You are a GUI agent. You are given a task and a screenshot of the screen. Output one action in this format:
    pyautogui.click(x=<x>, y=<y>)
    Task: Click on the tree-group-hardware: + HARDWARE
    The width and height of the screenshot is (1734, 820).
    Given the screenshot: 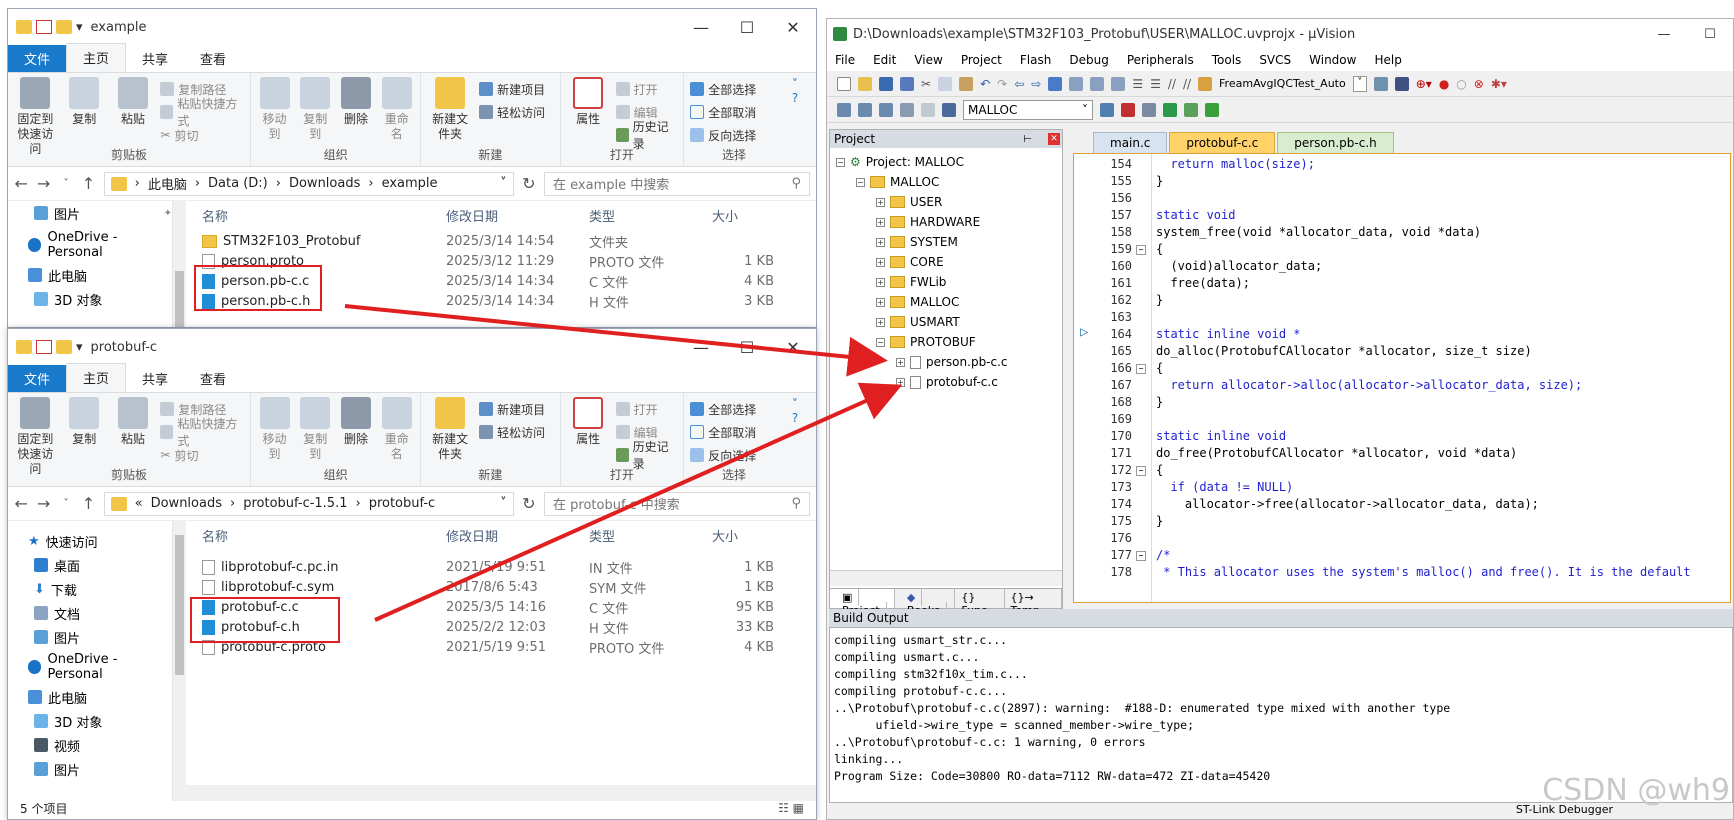 What is the action you would take?
    pyautogui.click(x=946, y=222)
    